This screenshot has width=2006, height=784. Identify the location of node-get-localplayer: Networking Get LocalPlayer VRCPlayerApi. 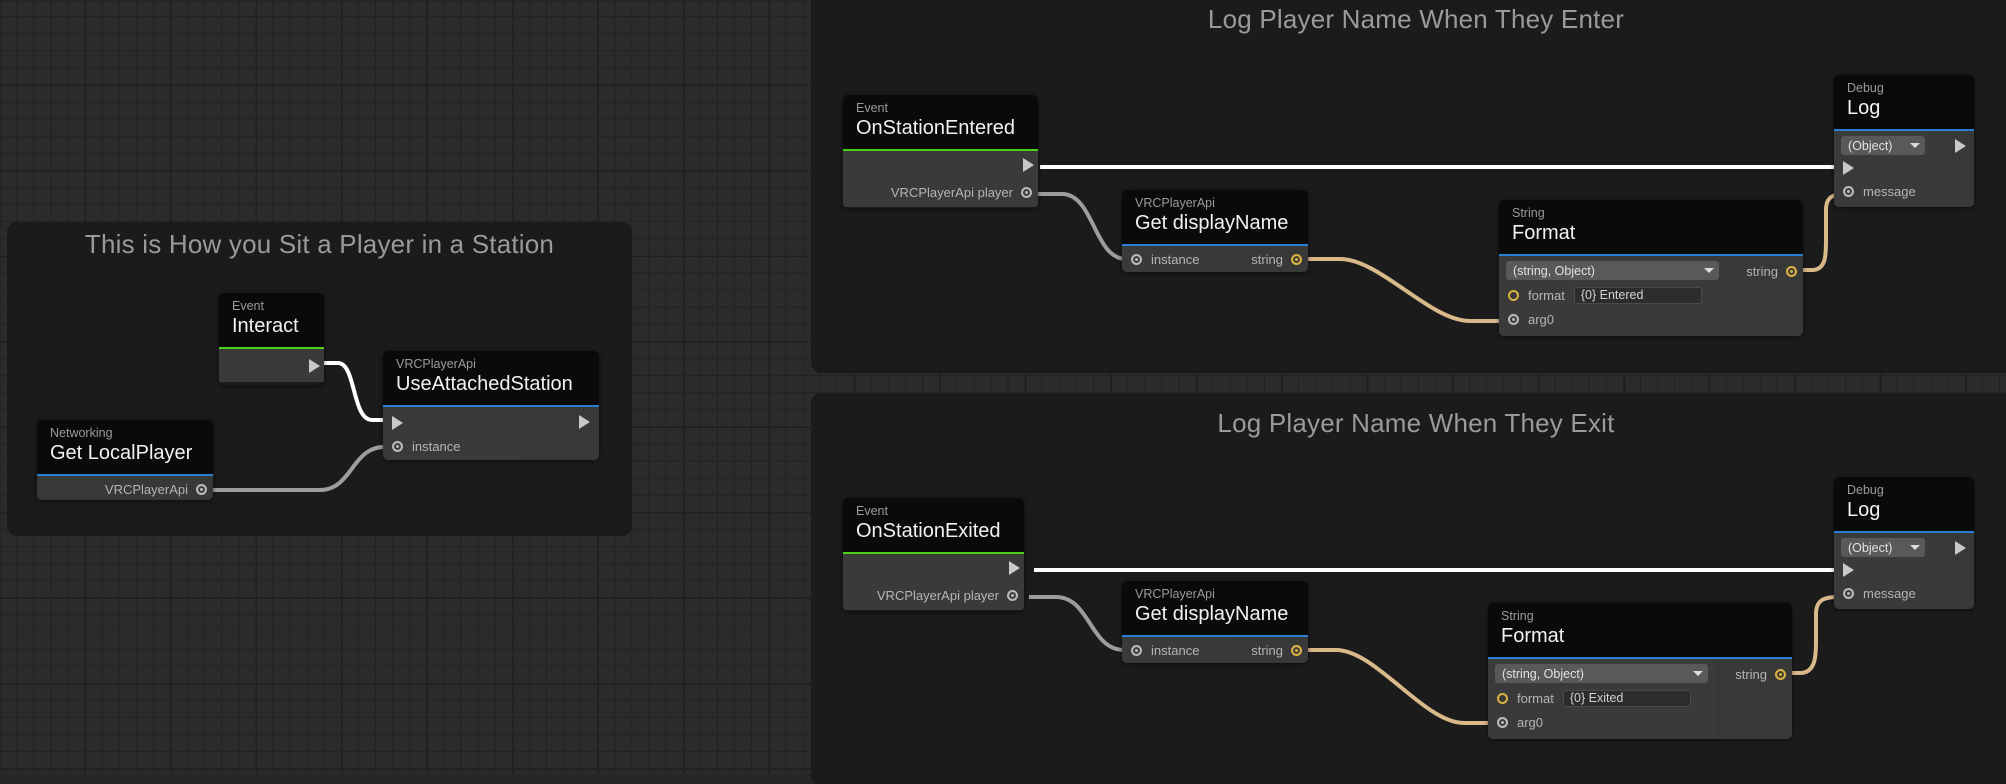
(125, 460).